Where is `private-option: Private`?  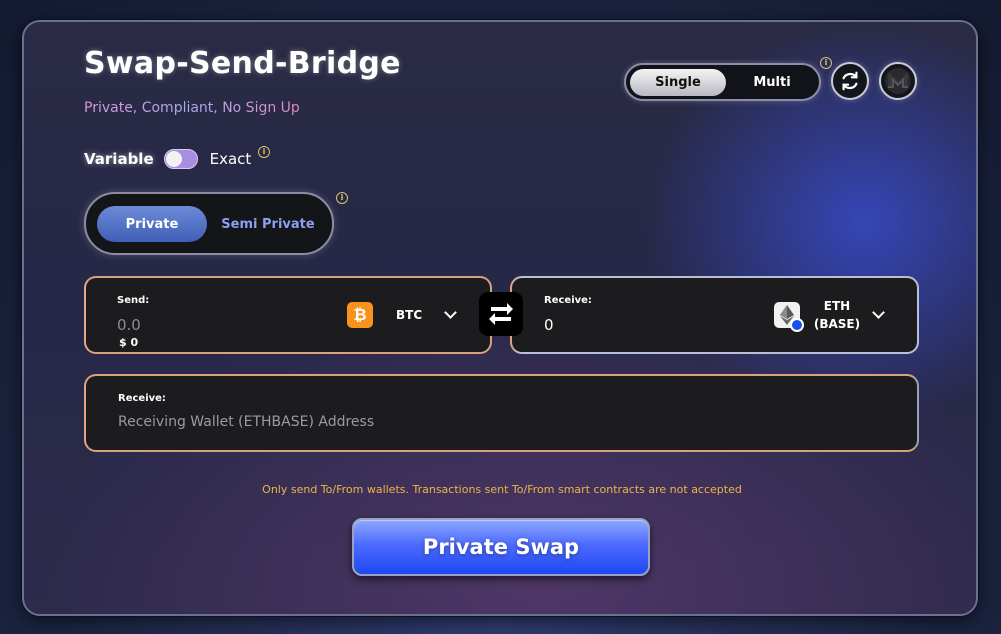
private-option: Private is located at coordinates (152, 224).